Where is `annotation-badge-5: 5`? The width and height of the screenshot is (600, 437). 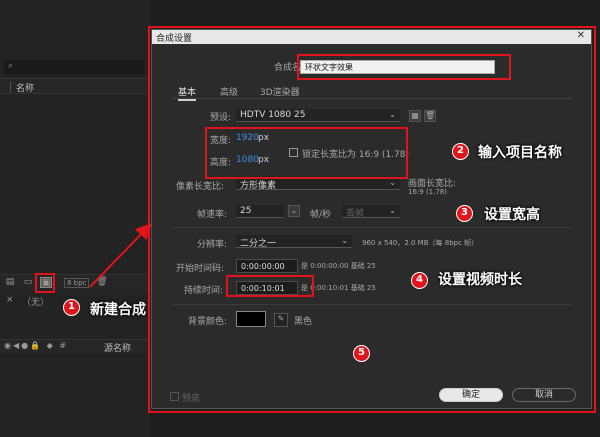 annotation-badge-5: 5 is located at coordinates (361, 353).